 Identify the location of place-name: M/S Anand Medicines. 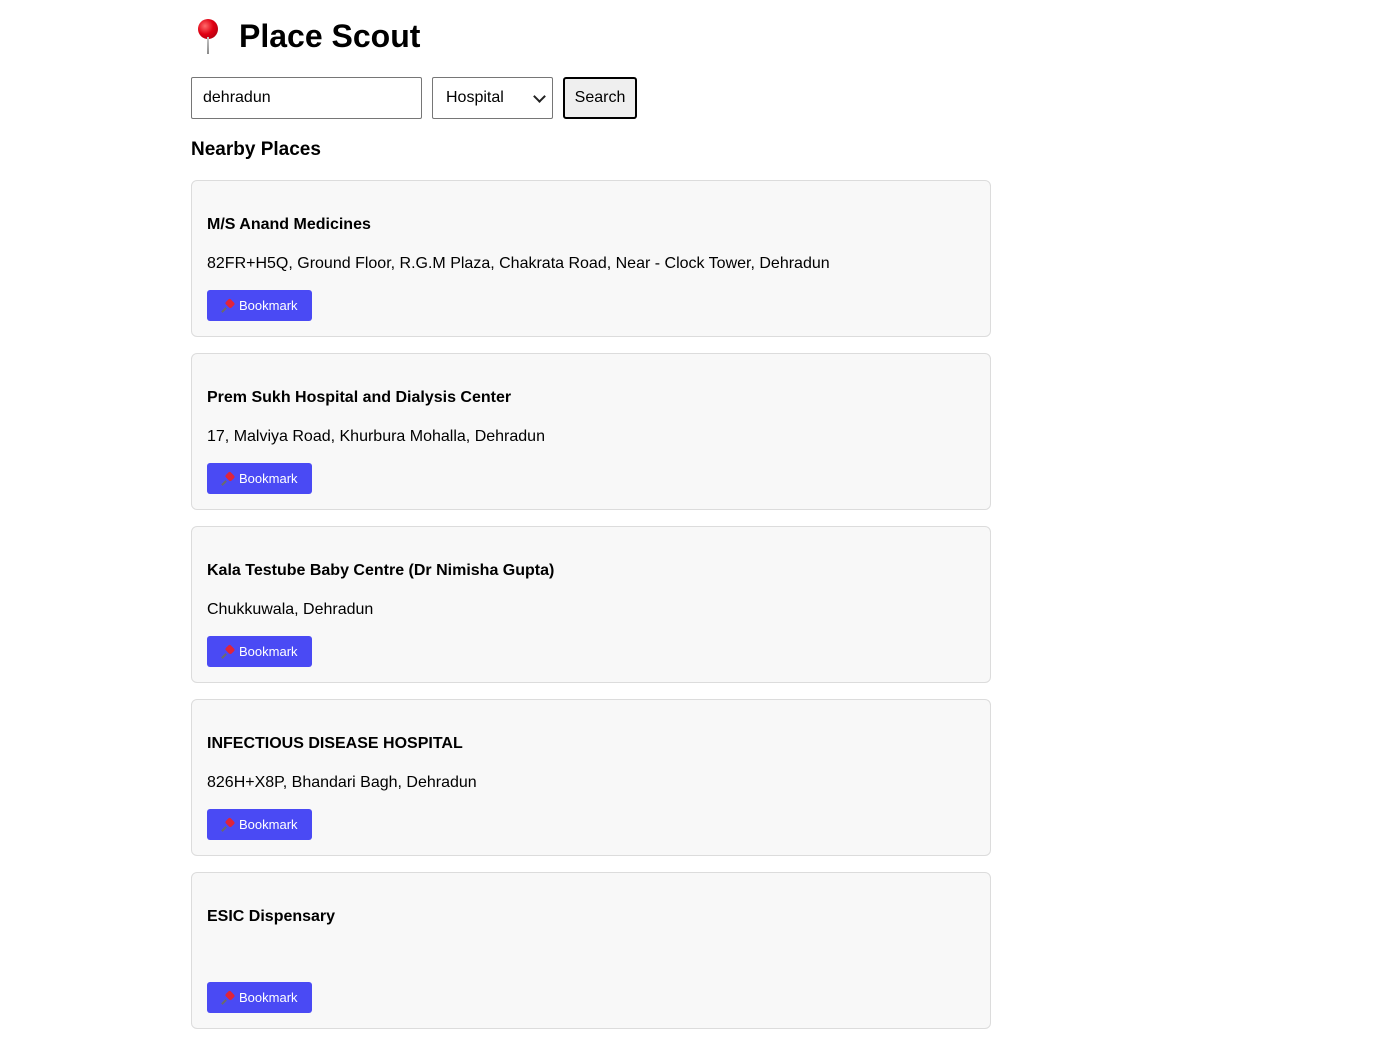
(289, 224).